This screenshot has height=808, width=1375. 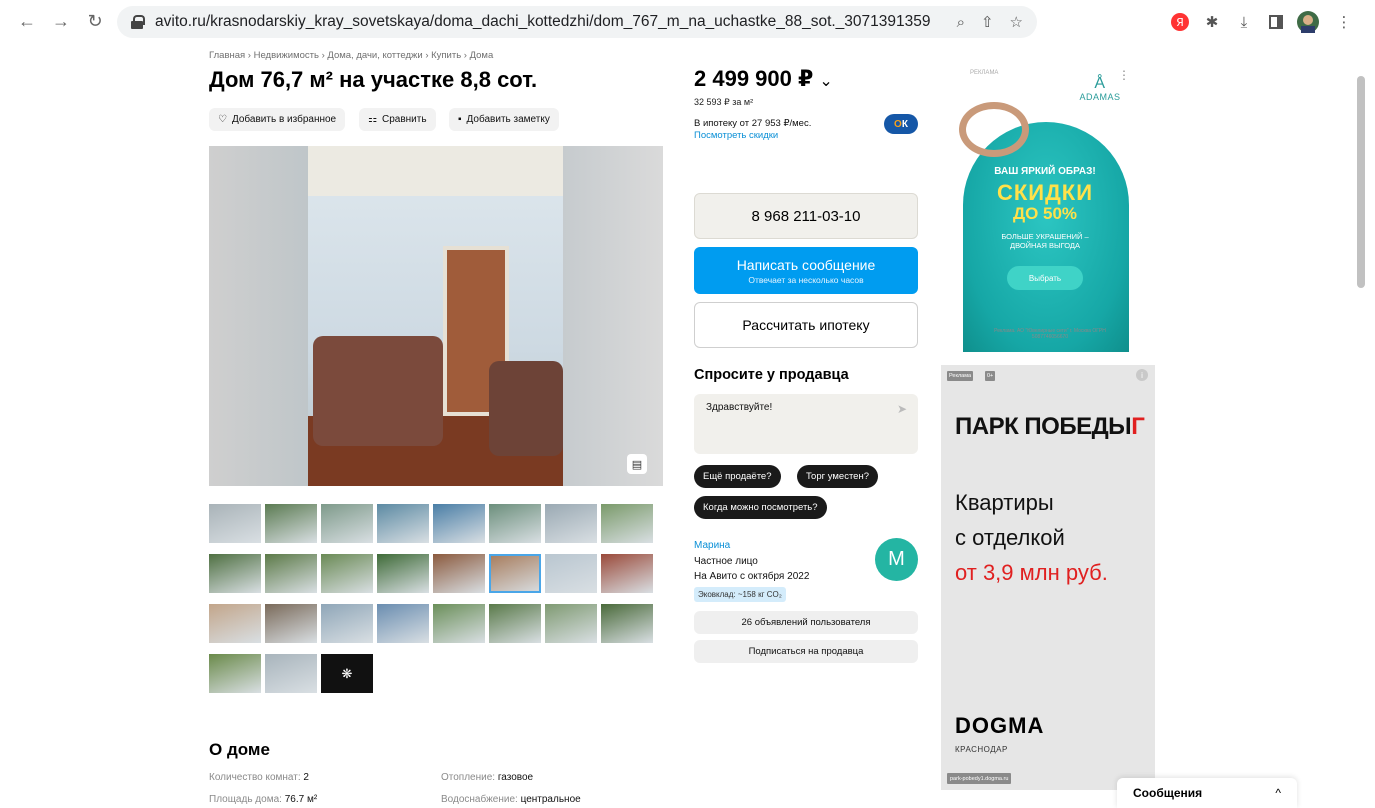 What do you see at coordinates (1344, 22) in the screenshot?
I see `menu-kebab-icon: ⋮` at bounding box center [1344, 22].